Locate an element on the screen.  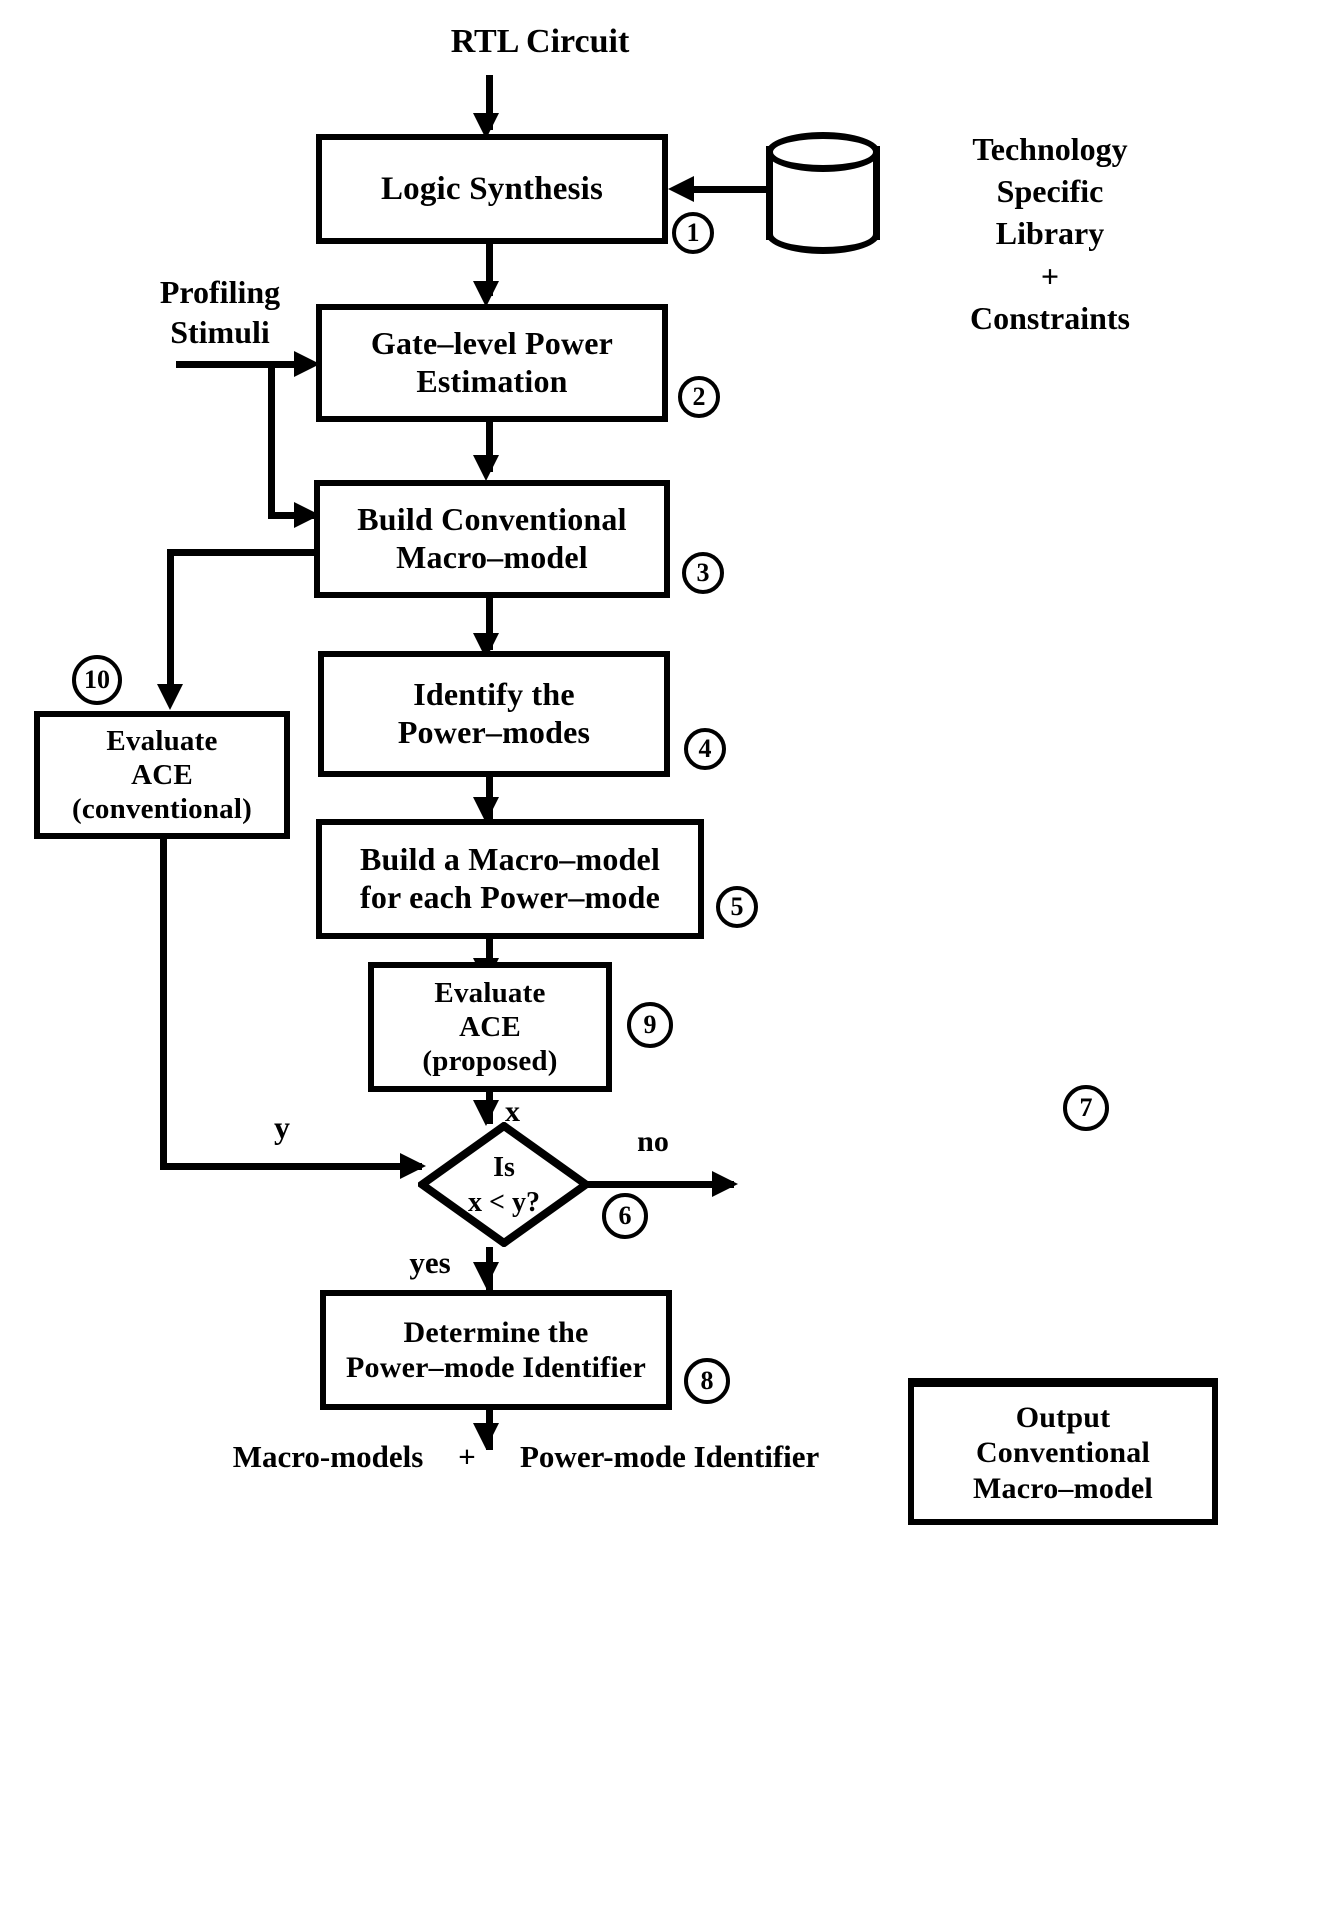
edge-label-y: y is located at coordinates (282, 1127).